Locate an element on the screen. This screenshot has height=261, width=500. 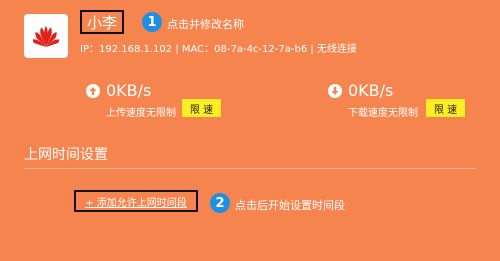
download-speed-caption: 下载速度无限制 is located at coordinates (383, 113).